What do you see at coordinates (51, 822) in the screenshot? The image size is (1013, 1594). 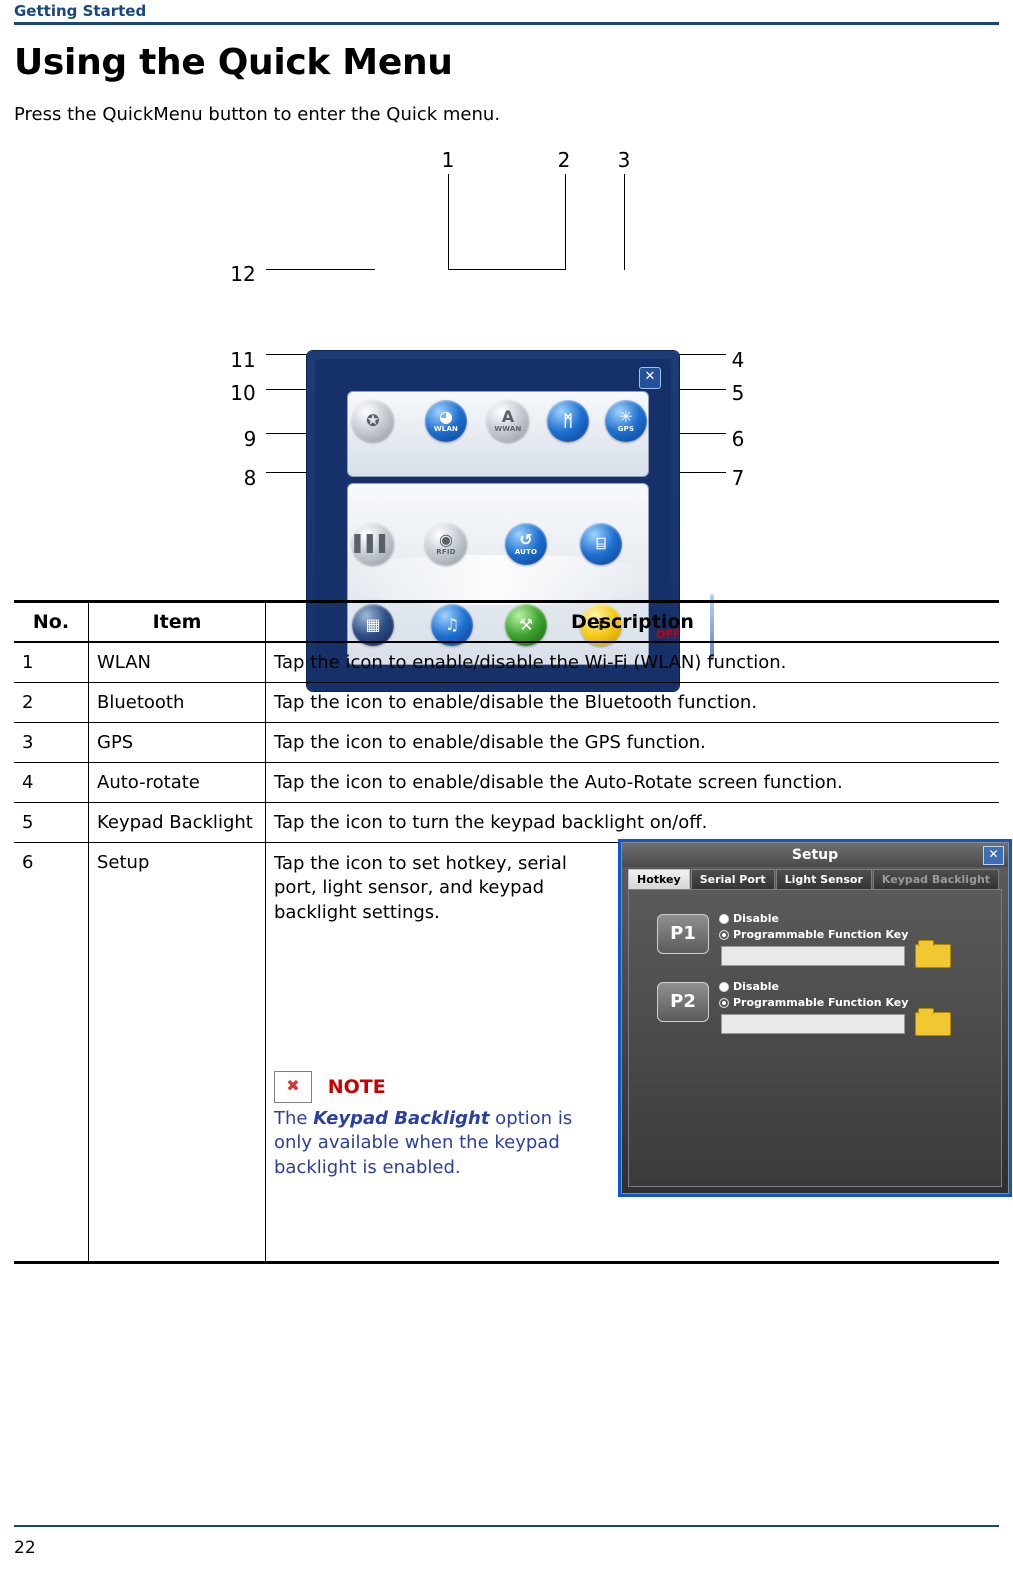 I see `row-5-no: 5` at bounding box center [51, 822].